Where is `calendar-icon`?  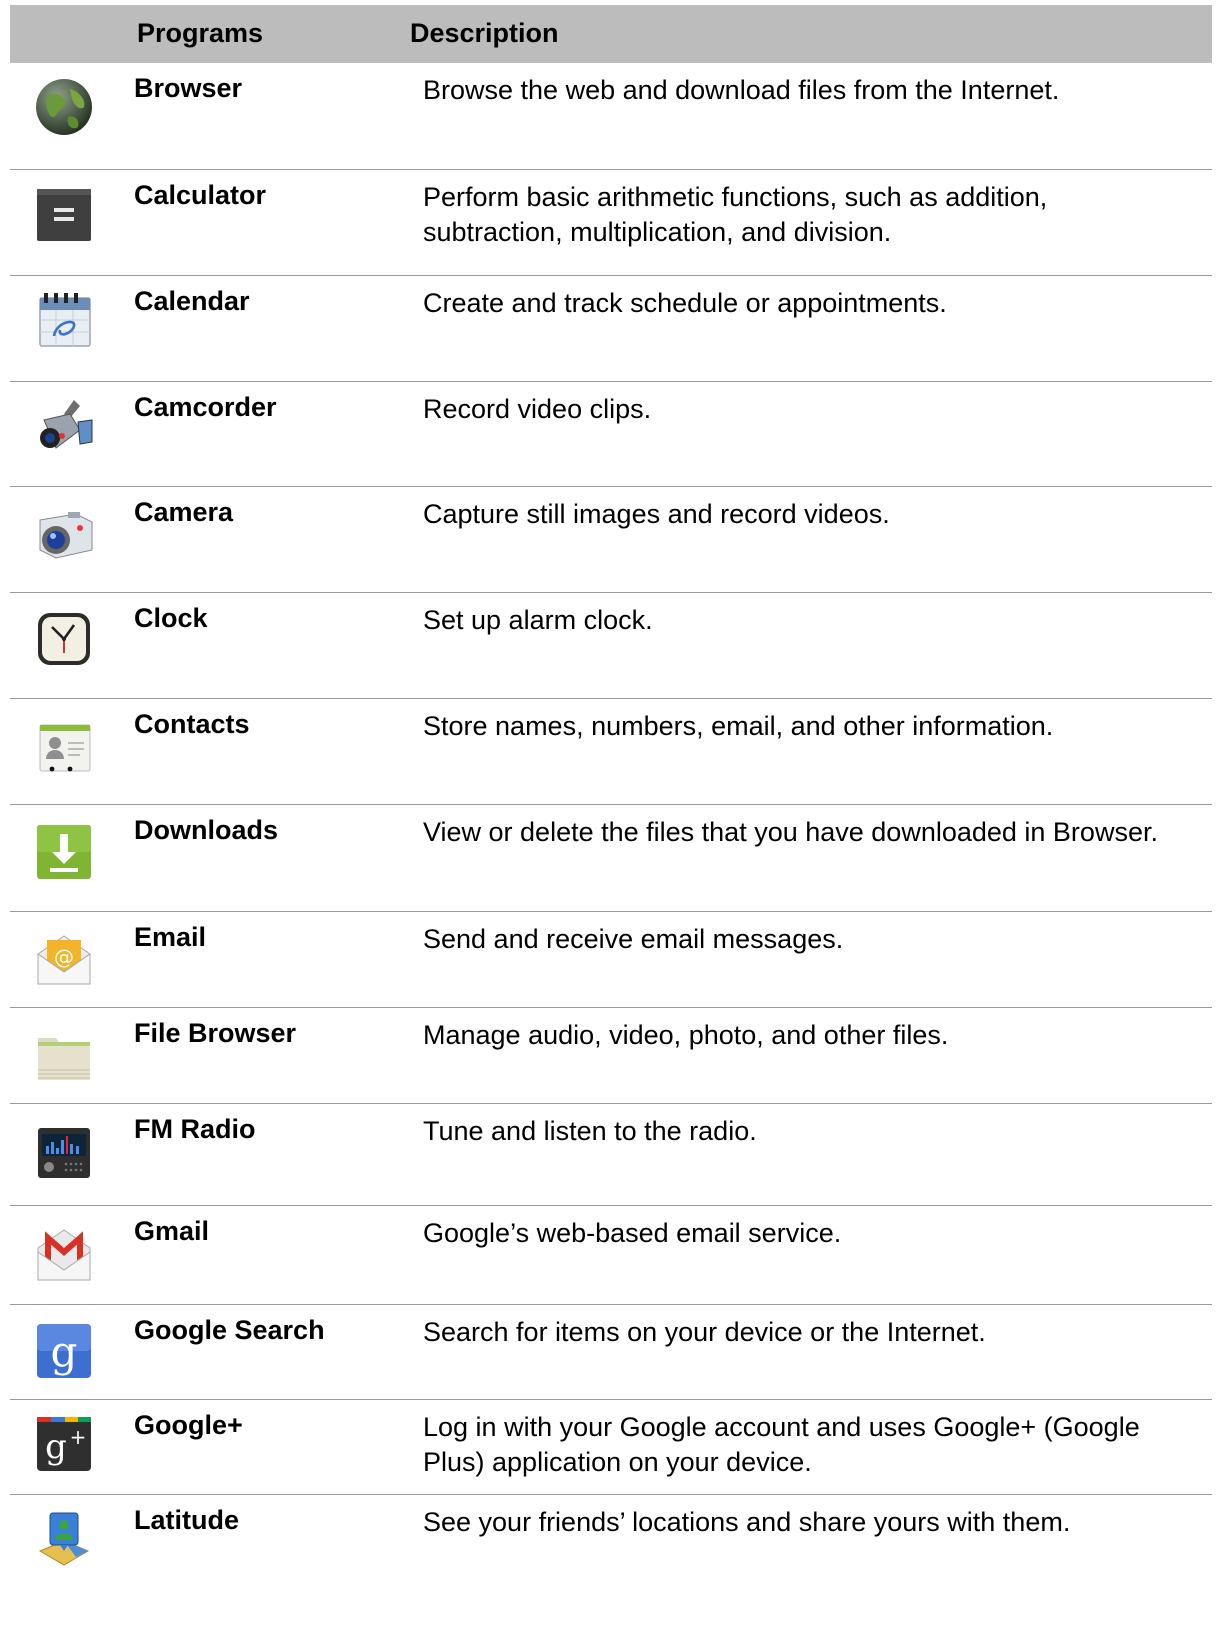 calendar-icon is located at coordinates (64, 320).